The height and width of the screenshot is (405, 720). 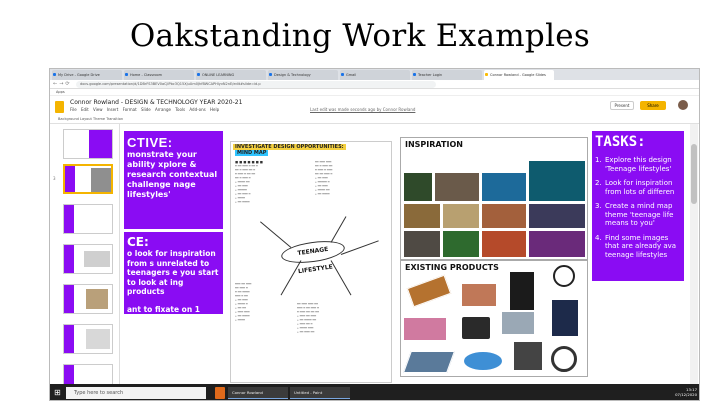 I want to click on windows-start-icon: ⊞, so click(x=57, y=393).